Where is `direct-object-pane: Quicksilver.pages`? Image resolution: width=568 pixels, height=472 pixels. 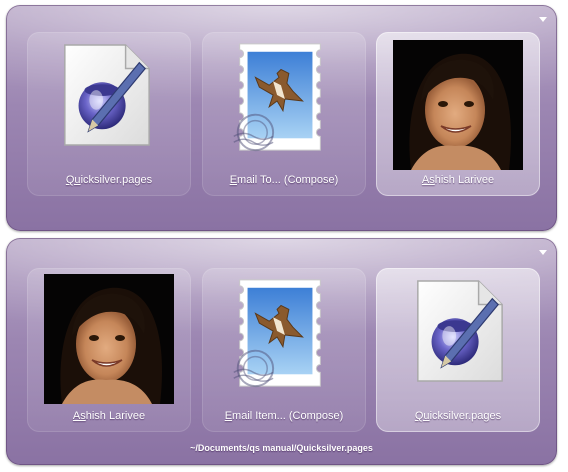 direct-object-pane: Quicksilver.pages is located at coordinates (109, 114).